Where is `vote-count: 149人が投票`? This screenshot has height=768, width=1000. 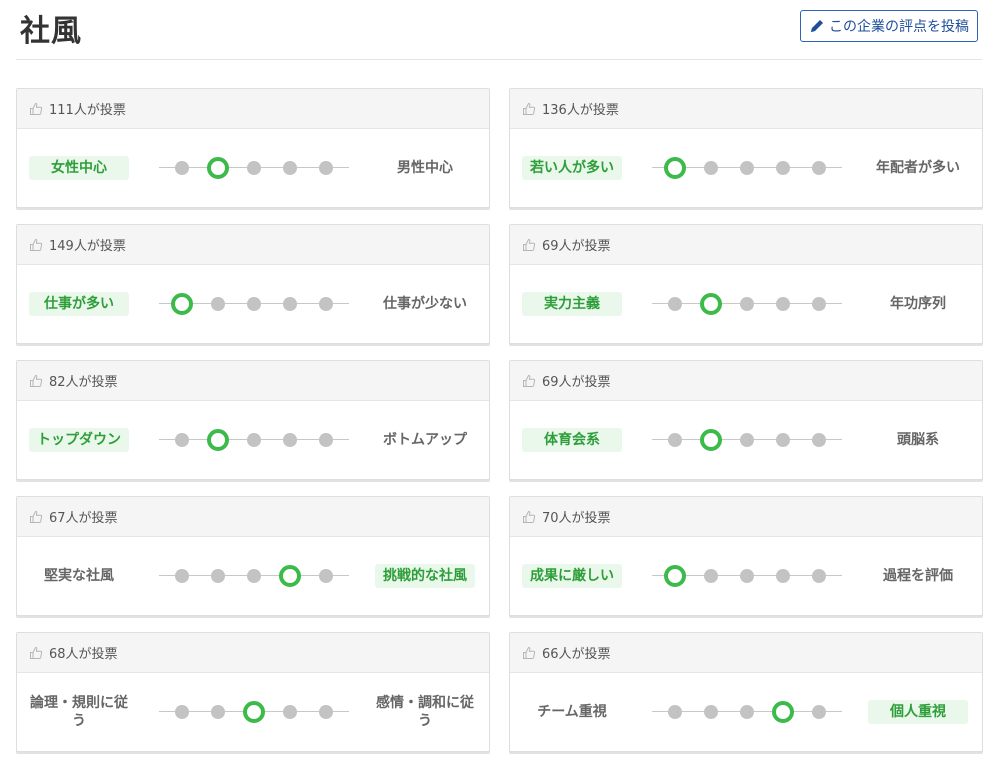
vote-count: 149人が投票 is located at coordinates (87, 246).